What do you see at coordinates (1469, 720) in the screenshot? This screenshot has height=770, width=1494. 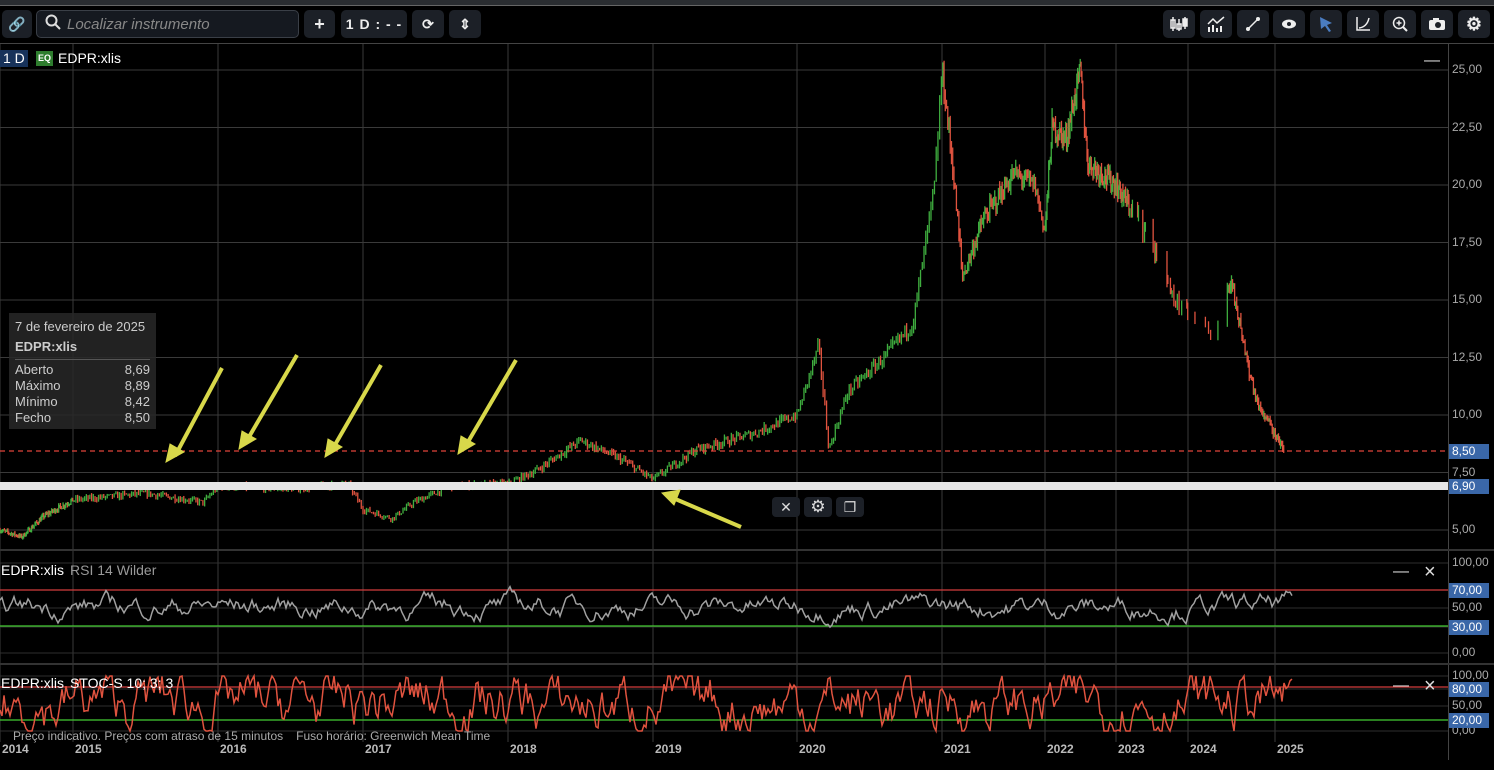 I see `value-badge-stoch-lo: 20,00` at bounding box center [1469, 720].